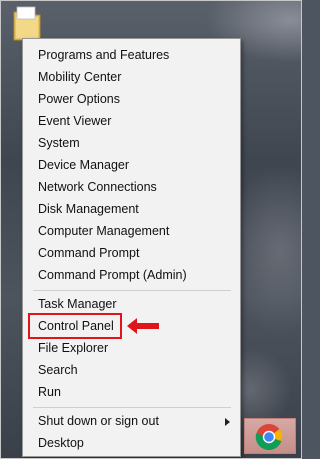 Image resolution: width=320 pixels, height=459 pixels. I want to click on menu-item-power-options: Power Options, so click(131, 99).